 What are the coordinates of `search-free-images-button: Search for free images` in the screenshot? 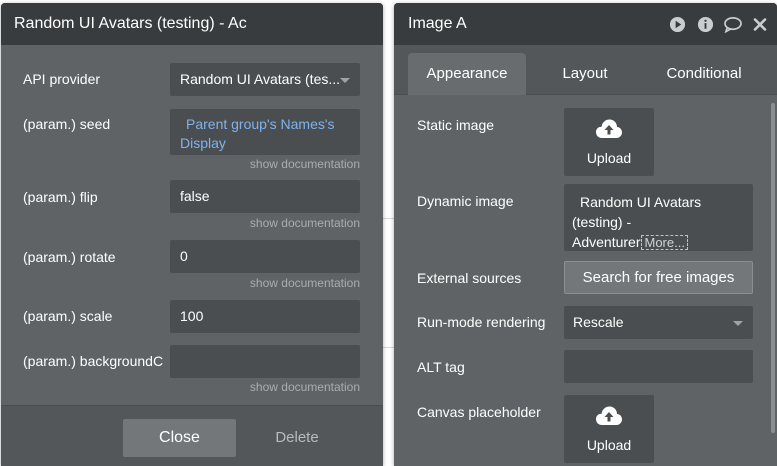 It's located at (658, 277).